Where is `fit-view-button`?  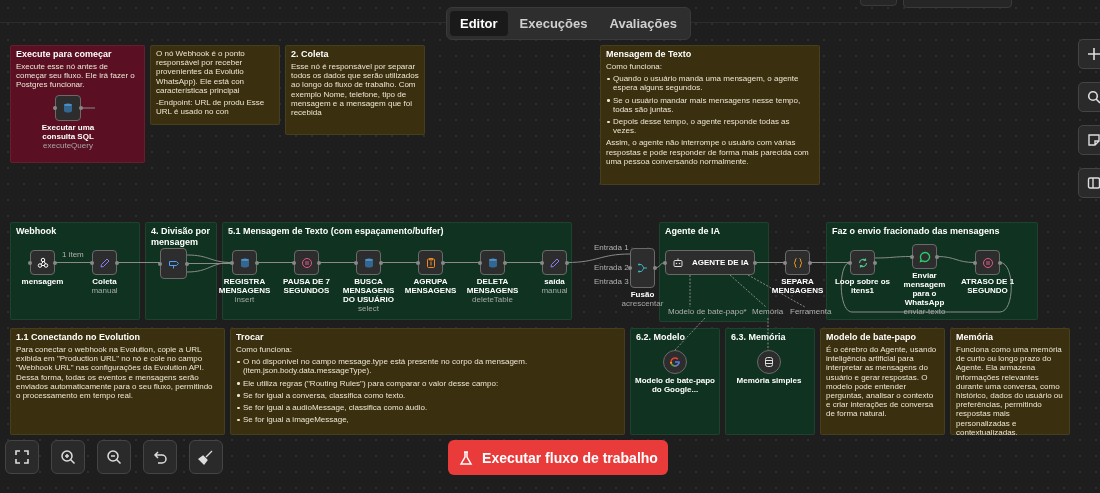 fit-view-button is located at coordinates (22, 457).